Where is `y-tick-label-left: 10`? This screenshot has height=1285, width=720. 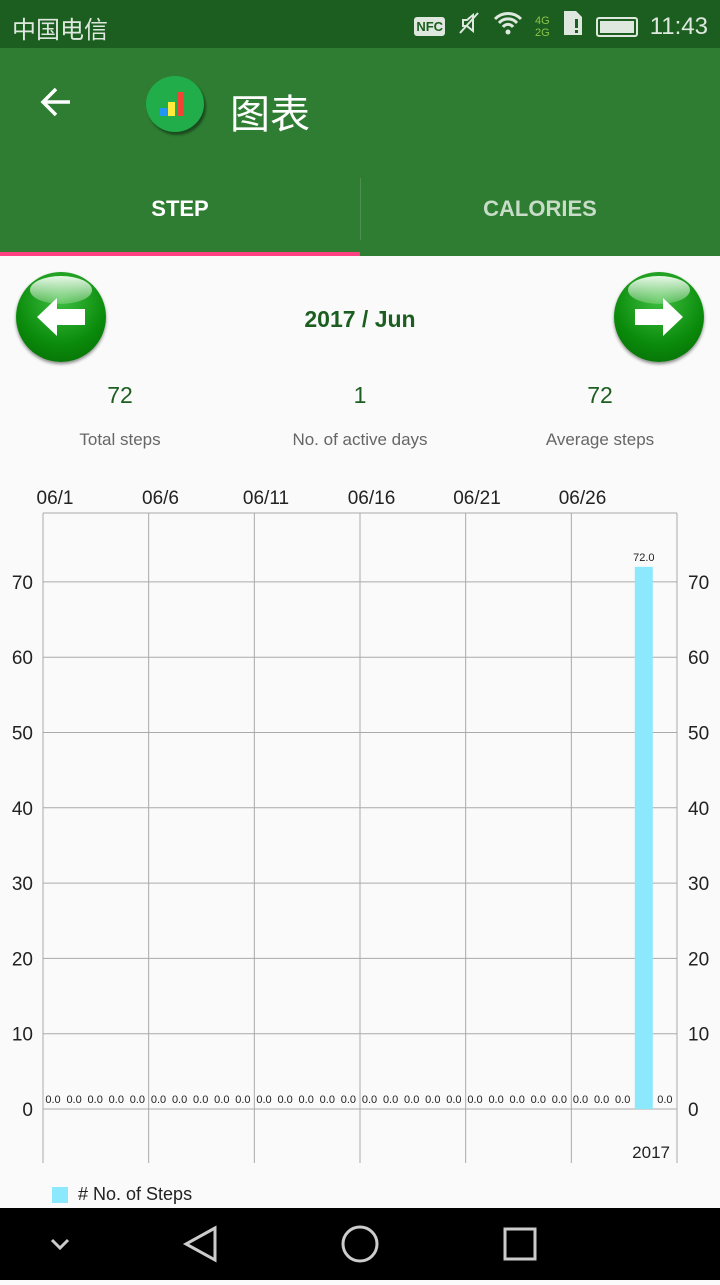
y-tick-label-left: 10 is located at coordinates (22, 1035).